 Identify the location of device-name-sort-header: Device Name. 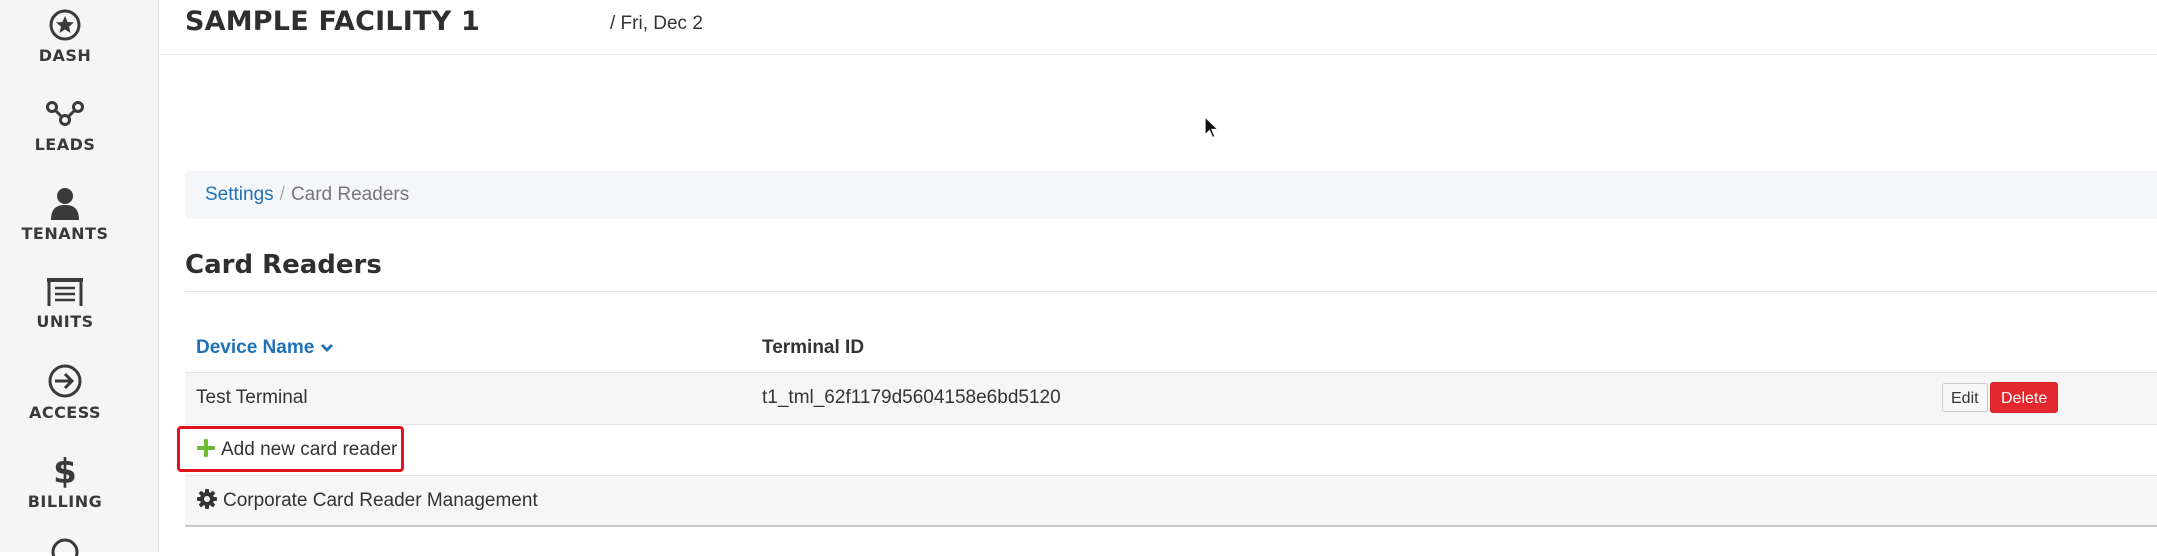
(265, 348).